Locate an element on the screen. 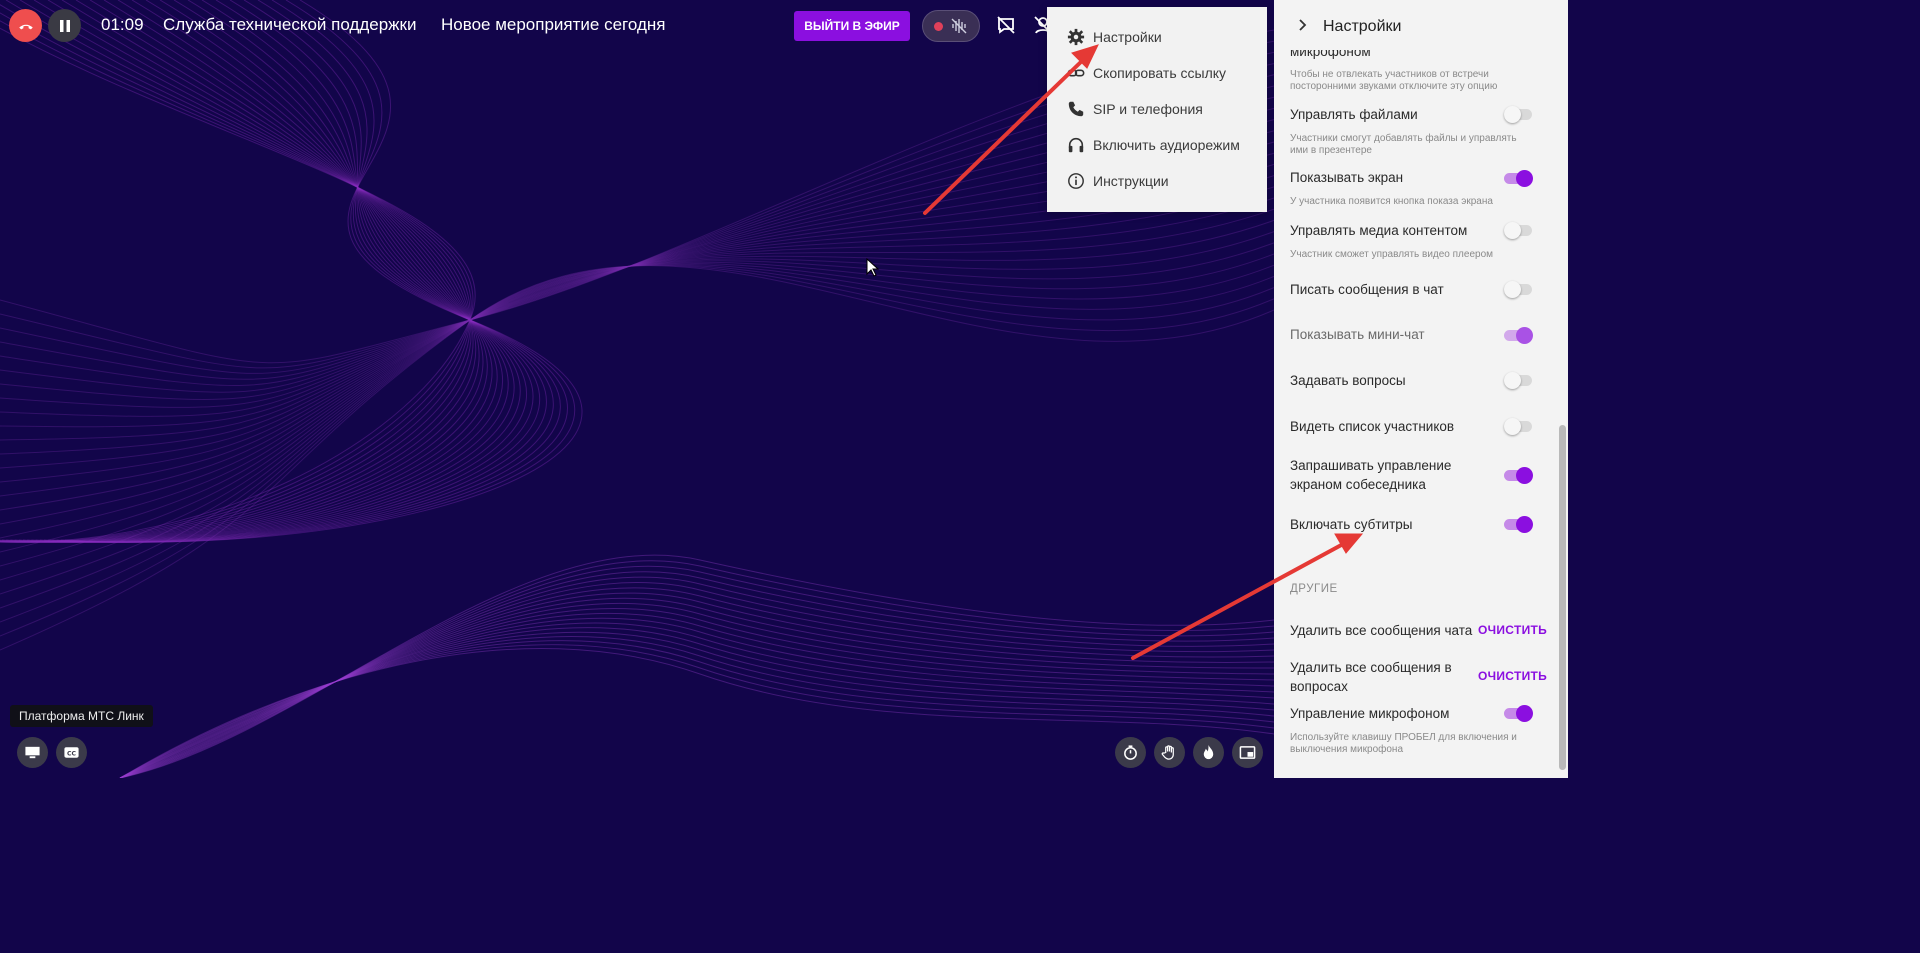  setting-label: Видеть список участников is located at coordinates (1372, 426).